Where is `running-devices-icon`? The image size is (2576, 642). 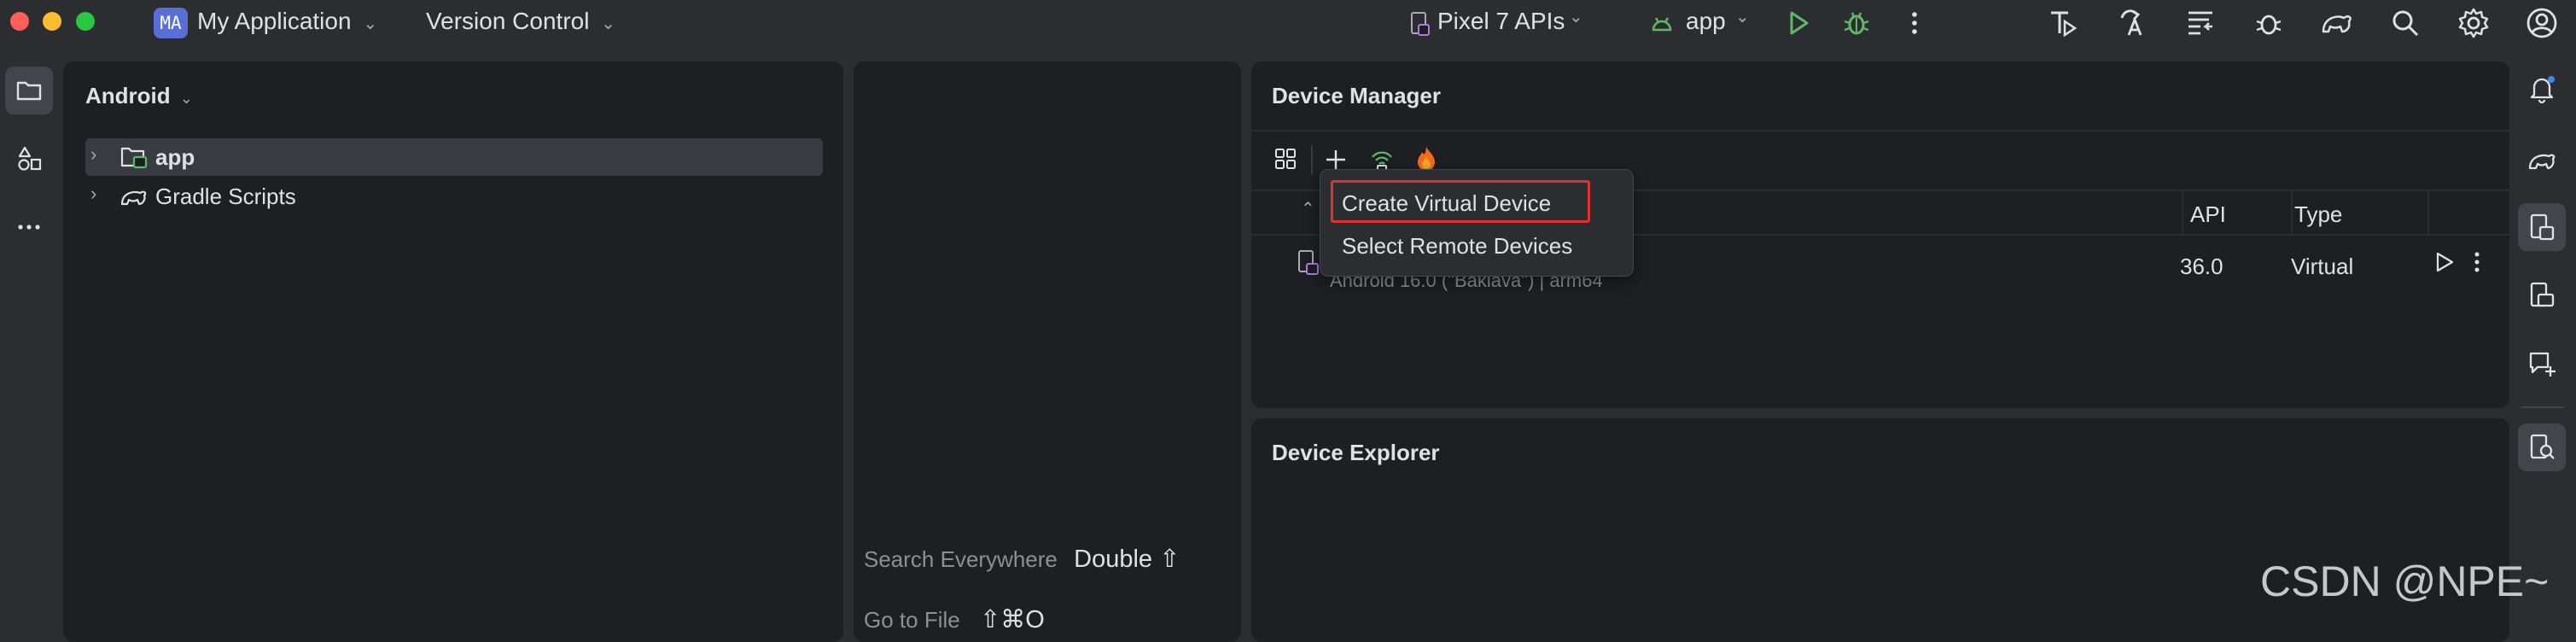
running-devices-icon is located at coordinates (2542, 294).